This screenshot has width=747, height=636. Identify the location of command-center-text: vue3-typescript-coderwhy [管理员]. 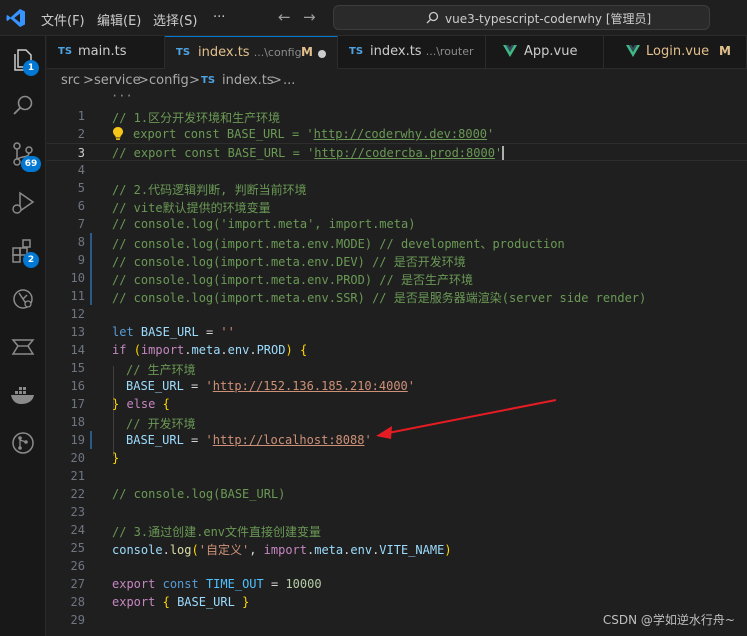
(548, 19).